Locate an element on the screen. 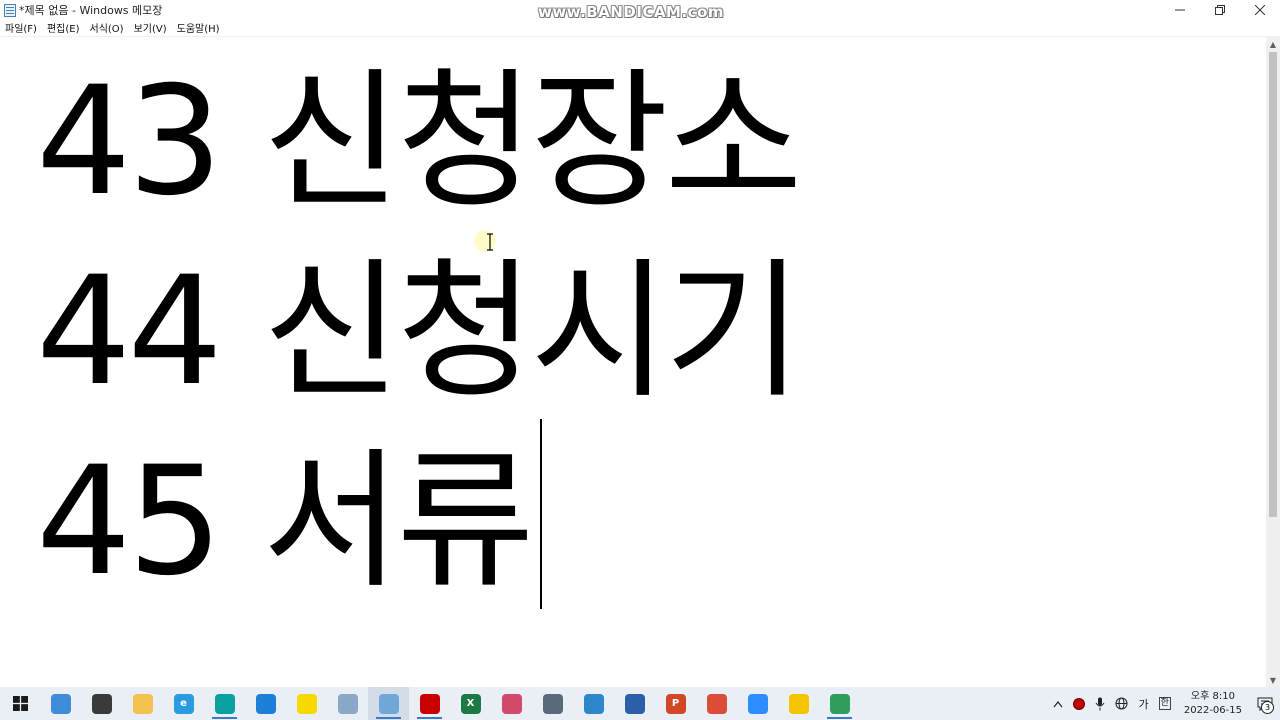 This screenshot has width=1280, height=720. minimize-button is located at coordinates (1180, 10).